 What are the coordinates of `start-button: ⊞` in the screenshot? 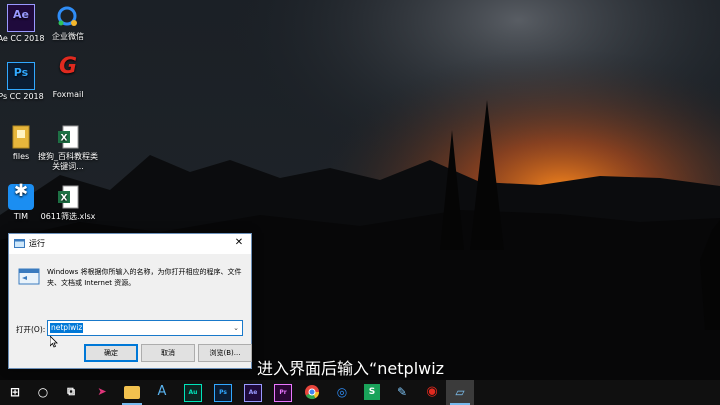 It's located at (15, 392).